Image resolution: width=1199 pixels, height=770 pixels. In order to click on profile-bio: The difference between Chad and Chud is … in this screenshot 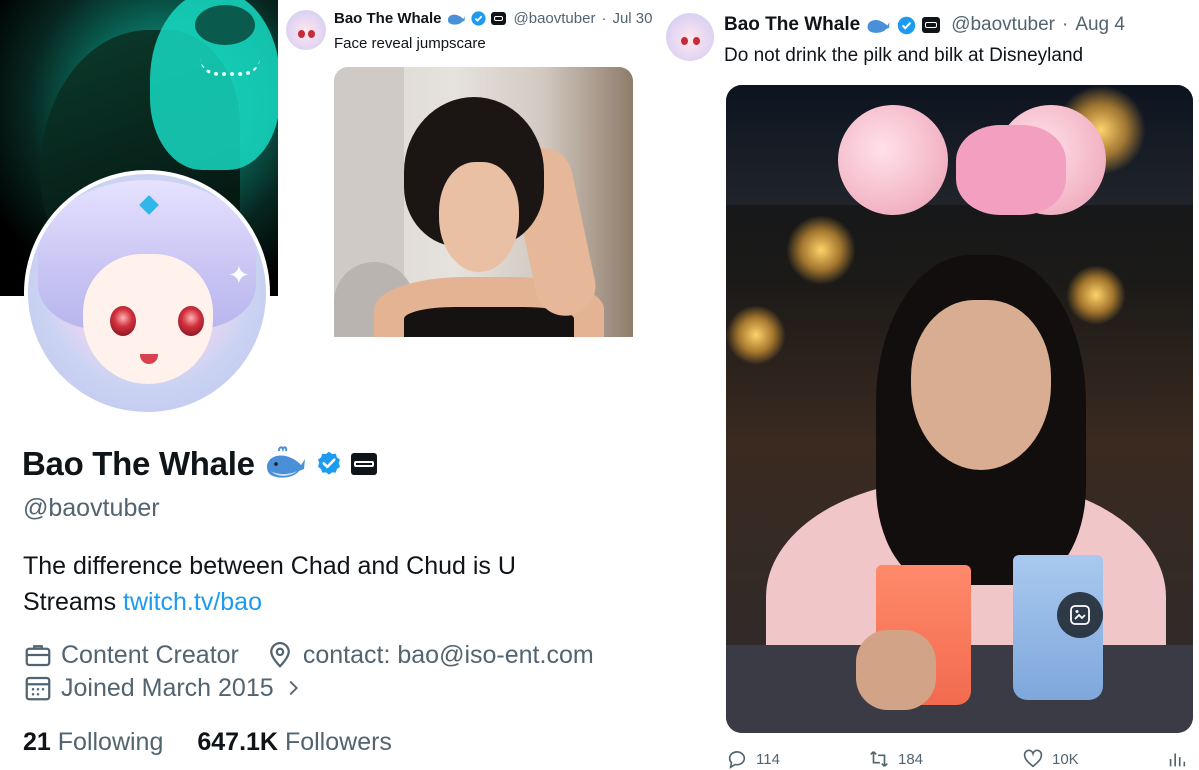, I will do `click(333, 584)`.